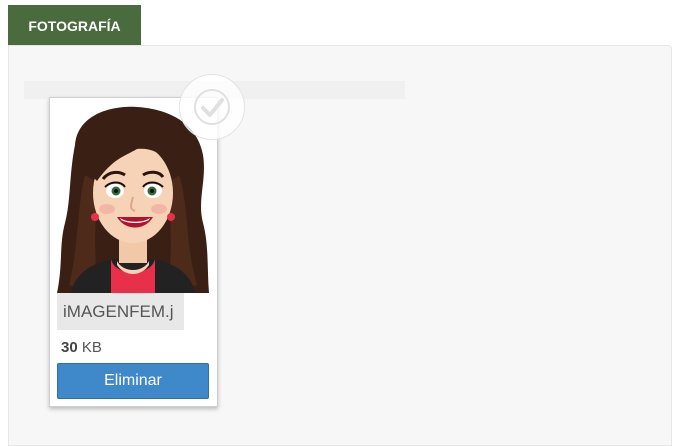 The width and height of the screenshot is (678, 446). I want to click on upload-success-check, so click(212, 107).